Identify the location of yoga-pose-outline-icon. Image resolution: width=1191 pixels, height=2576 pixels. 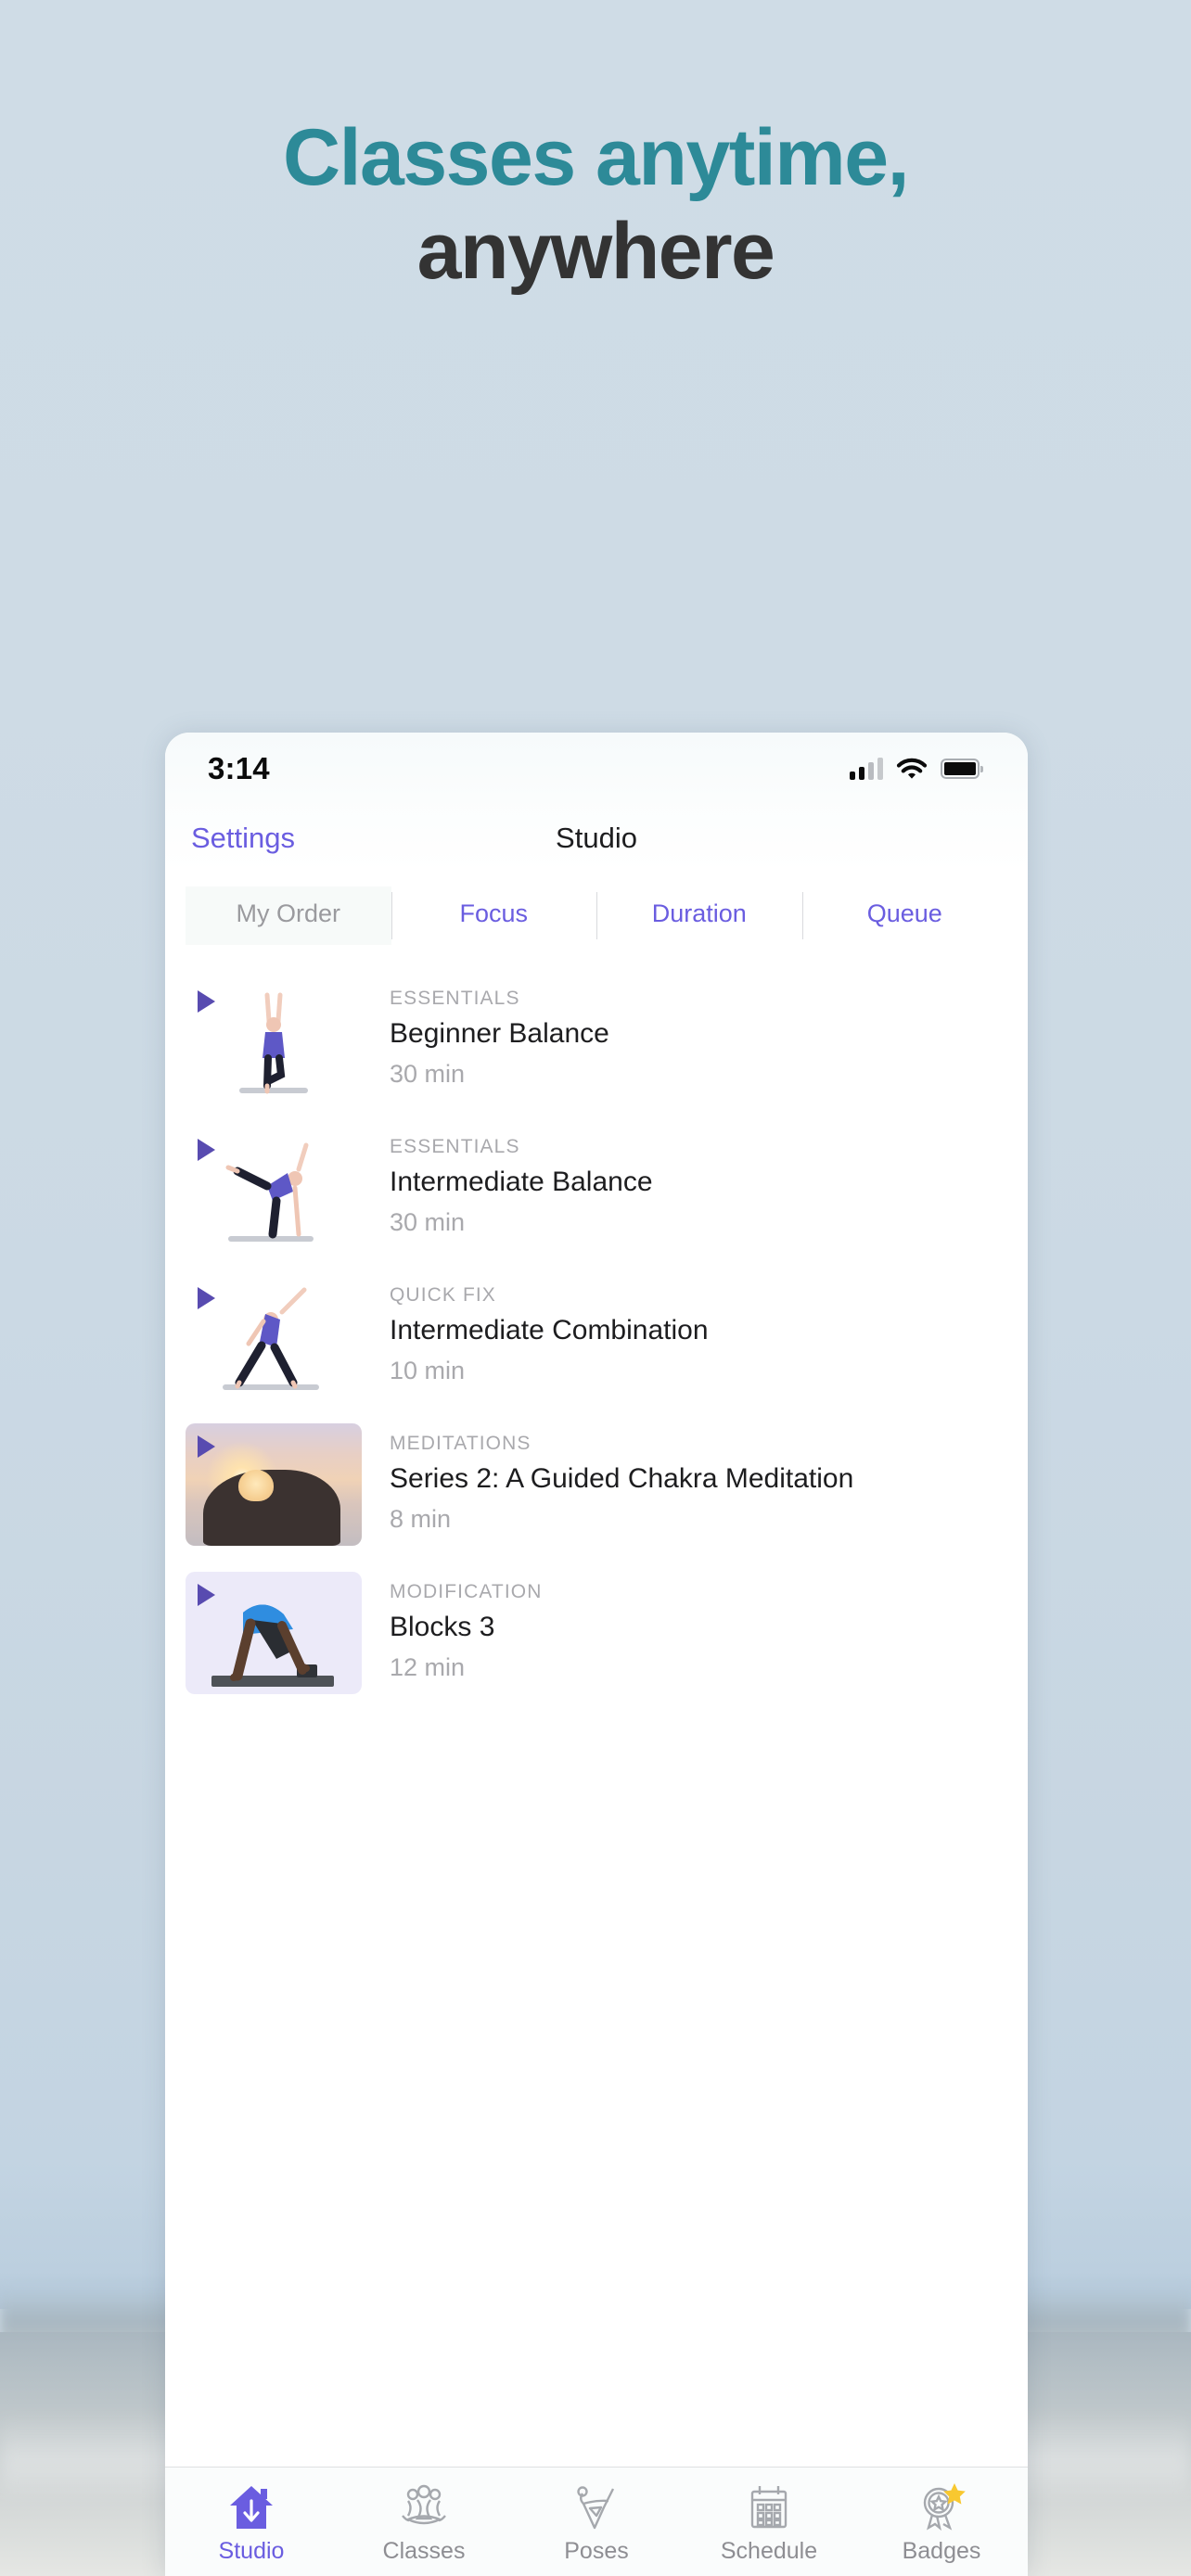
(597, 2507).